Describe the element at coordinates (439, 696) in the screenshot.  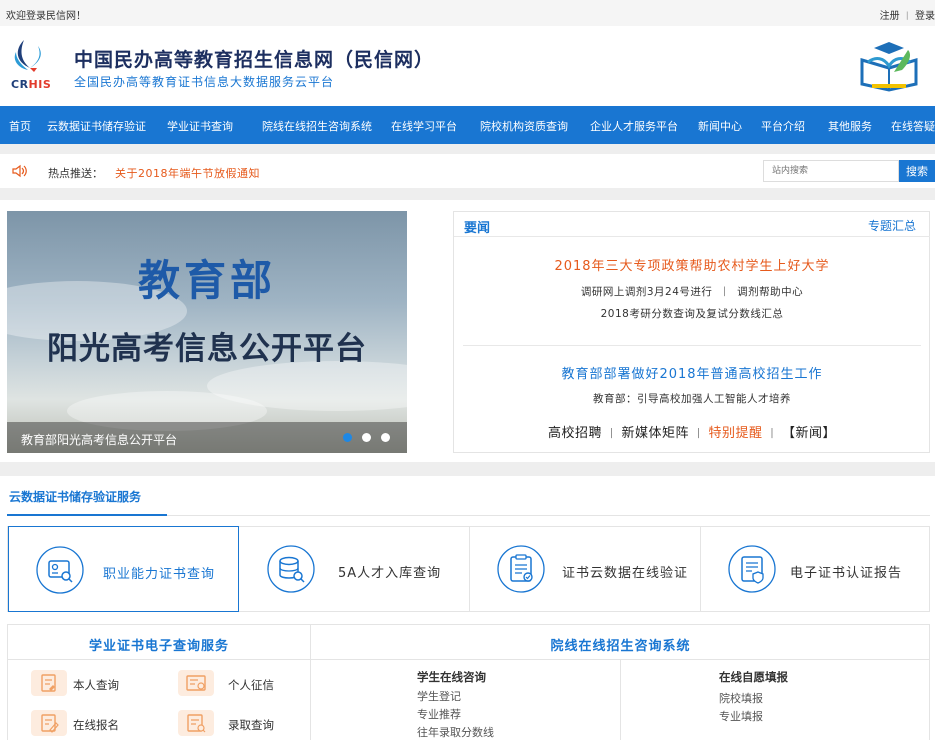
I see `link-student-register: 学生登记` at that location.